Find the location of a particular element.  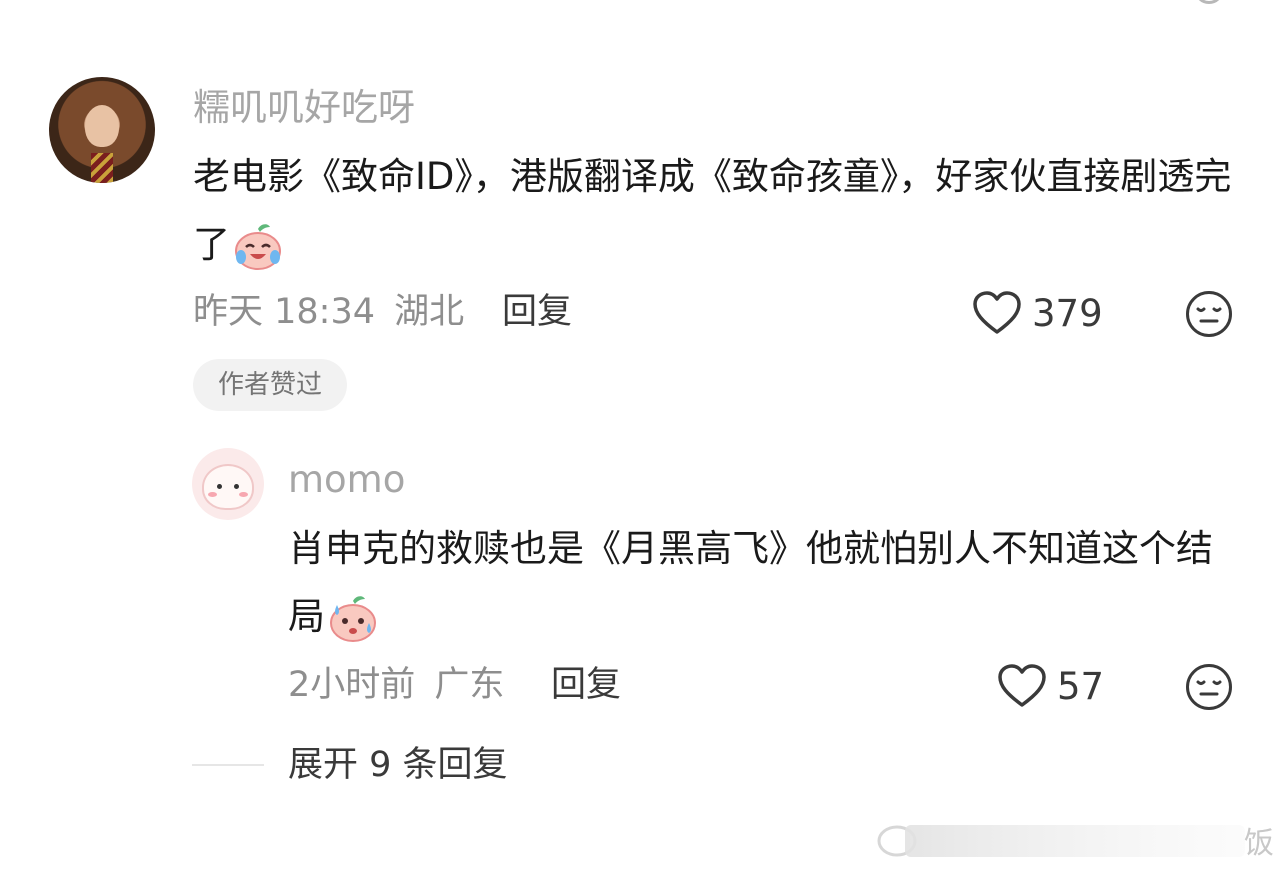

comment-meta: 昨天 18:34 湖北 is located at coordinates (328, 312).